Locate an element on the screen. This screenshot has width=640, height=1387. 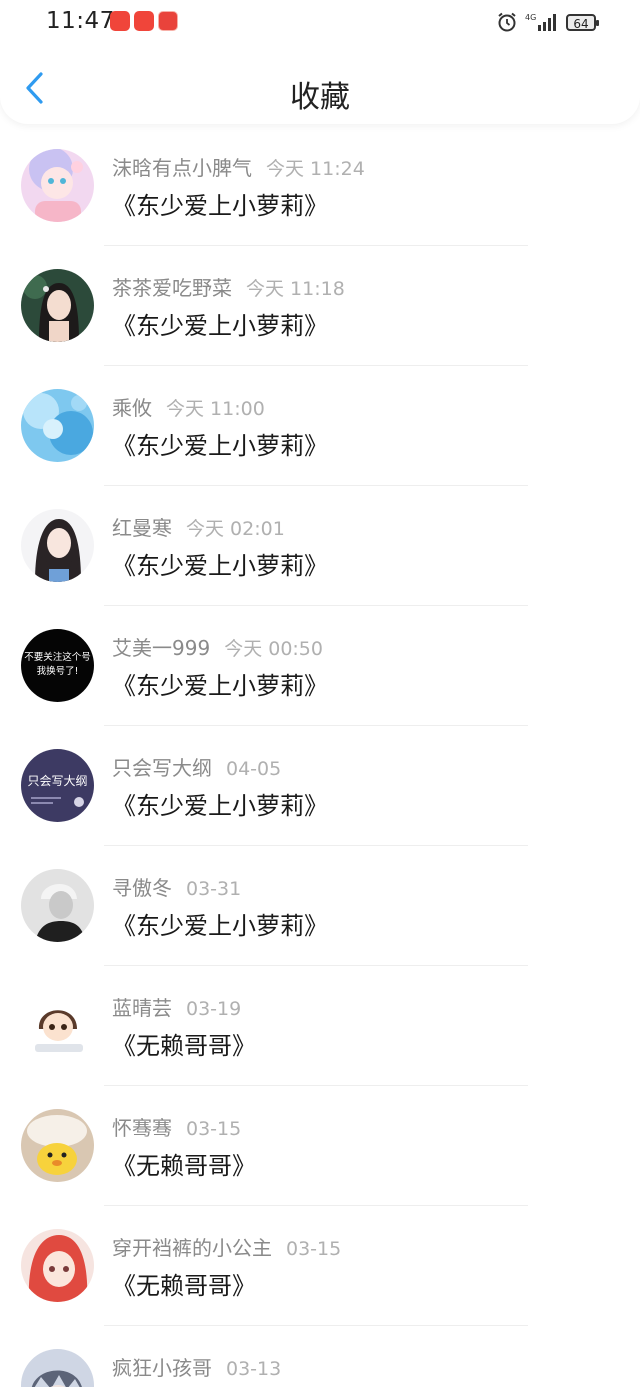
item-meta: 红曼寒 今天 02:01 is located at coordinates (198, 526).